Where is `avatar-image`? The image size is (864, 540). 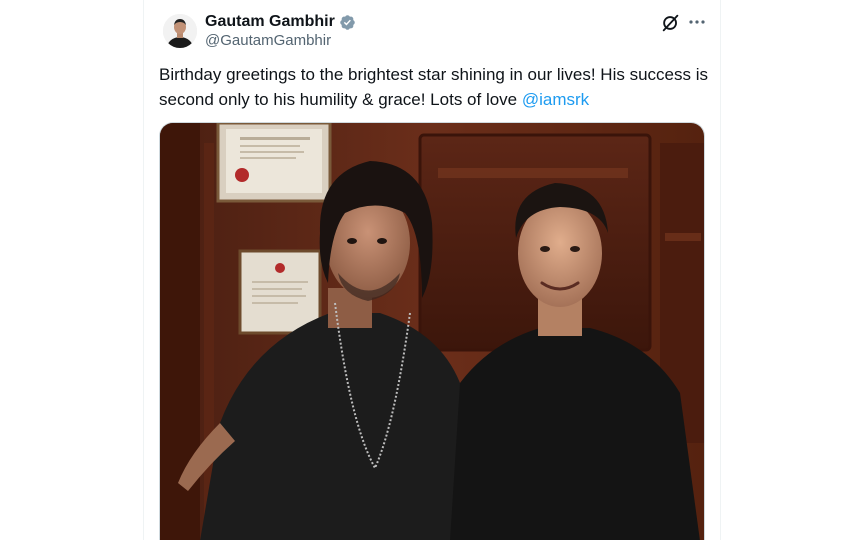
avatar-image is located at coordinates (180, 31).